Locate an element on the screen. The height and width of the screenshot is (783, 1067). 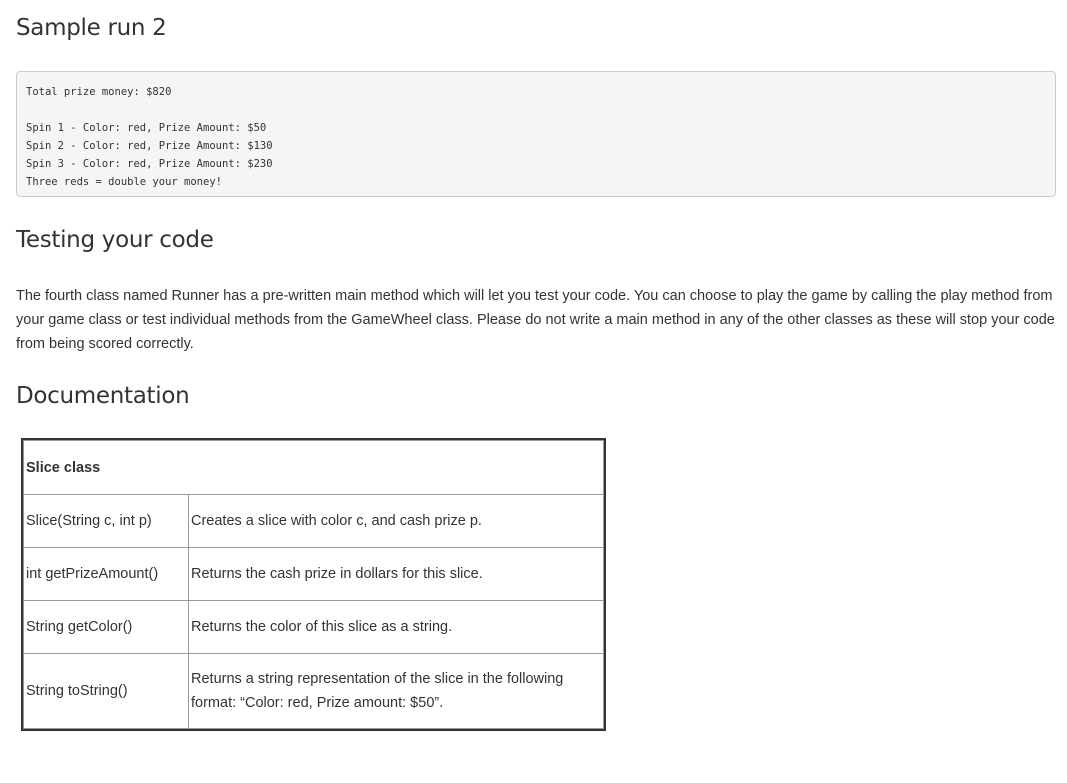
table-title: Slice class is located at coordinates (313, 467).